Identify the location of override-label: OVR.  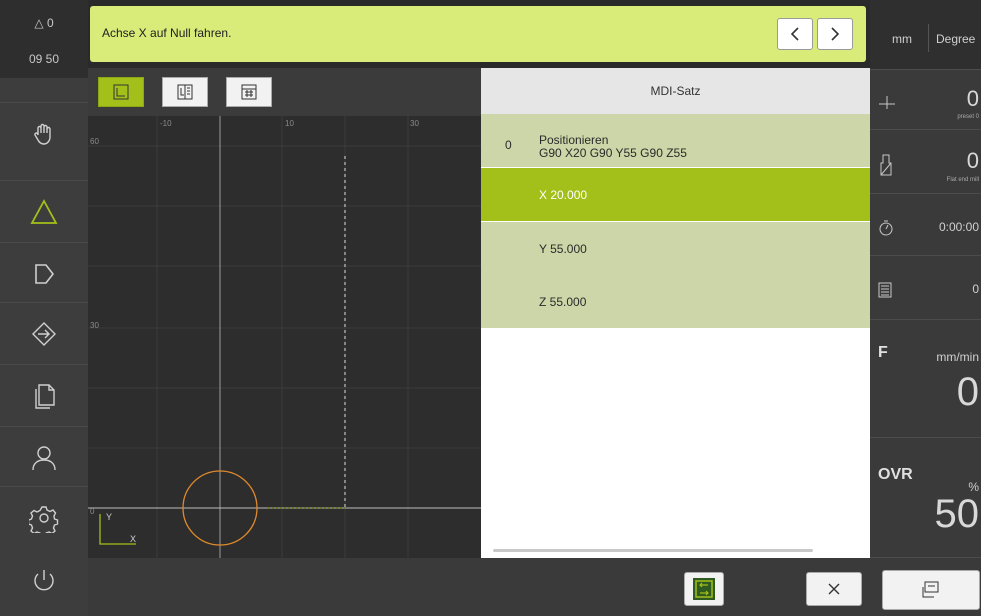
(895, 474).